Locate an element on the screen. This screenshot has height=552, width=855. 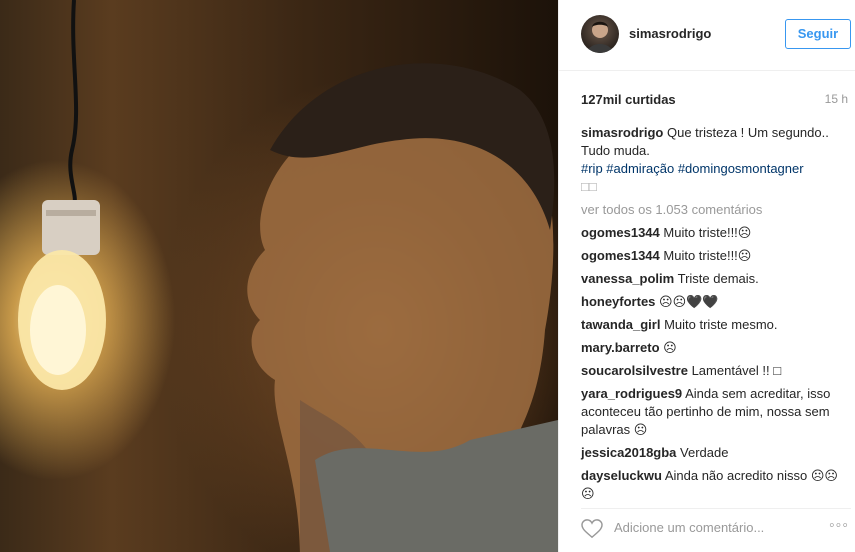
comment-username: dayseluckwu is located at coordinates (621, 475).